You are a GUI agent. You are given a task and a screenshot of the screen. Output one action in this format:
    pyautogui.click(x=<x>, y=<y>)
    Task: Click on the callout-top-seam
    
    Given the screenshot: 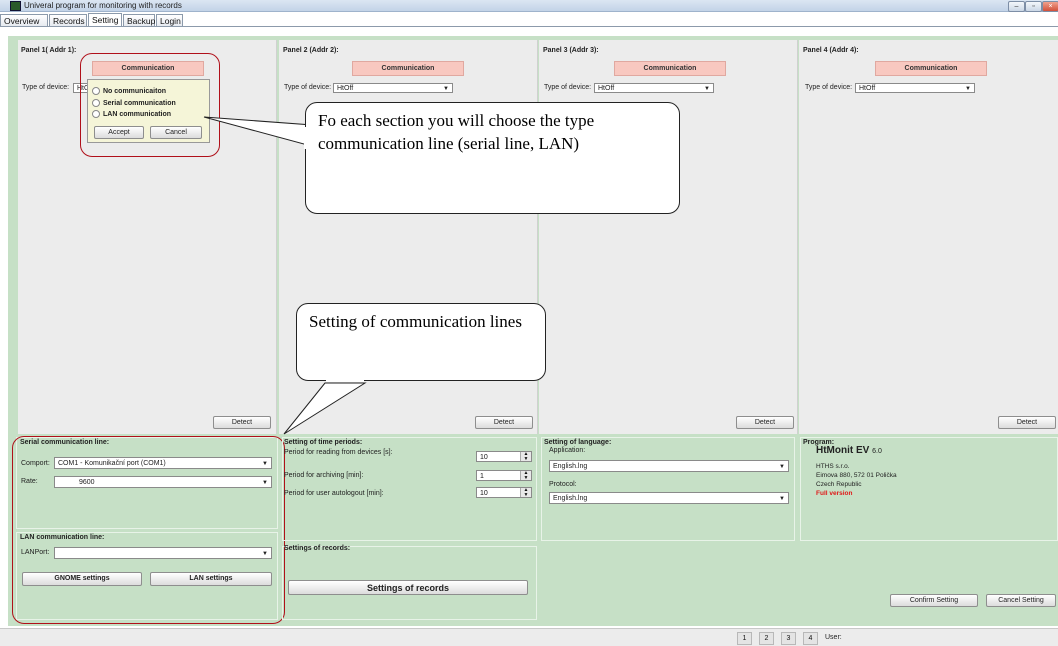 What is the action you would take?
    pyautogui.click(x=305, y=138)
    